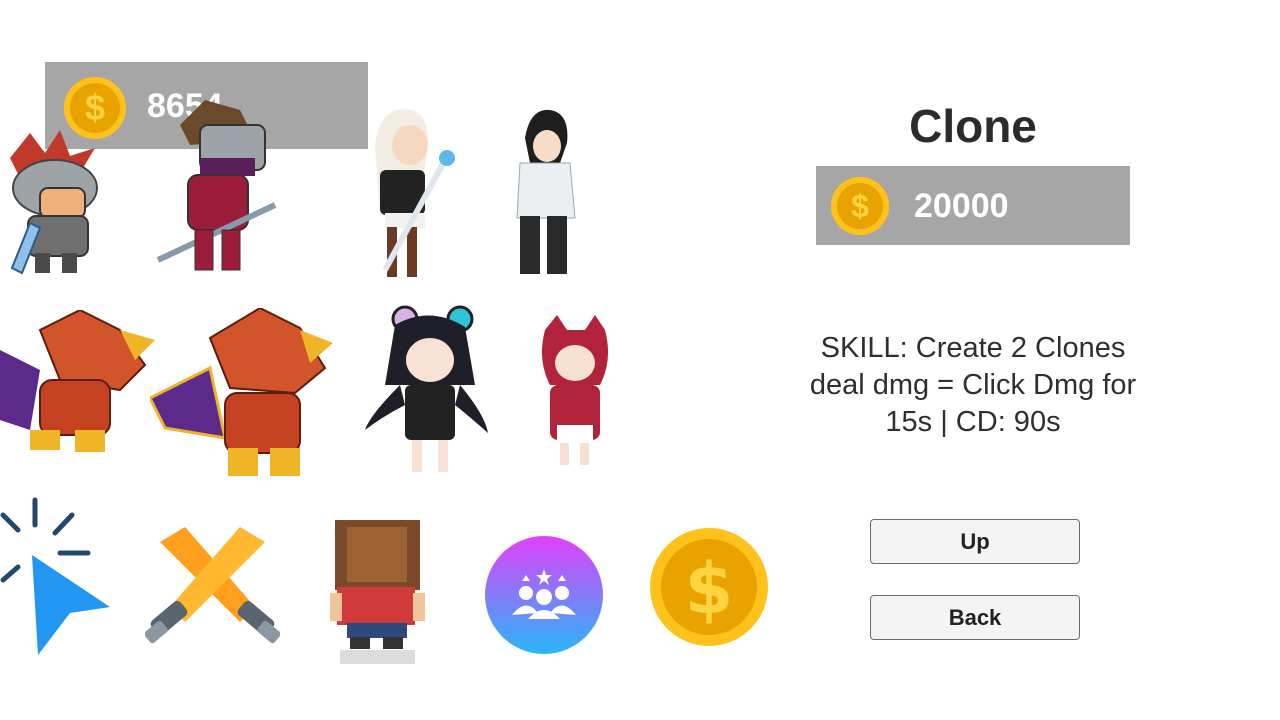 This screenshot has height=720, width=1280. Describe the element at coordinates (57, 577) in the screenshot. I see `click-cursor-icon` at that location.